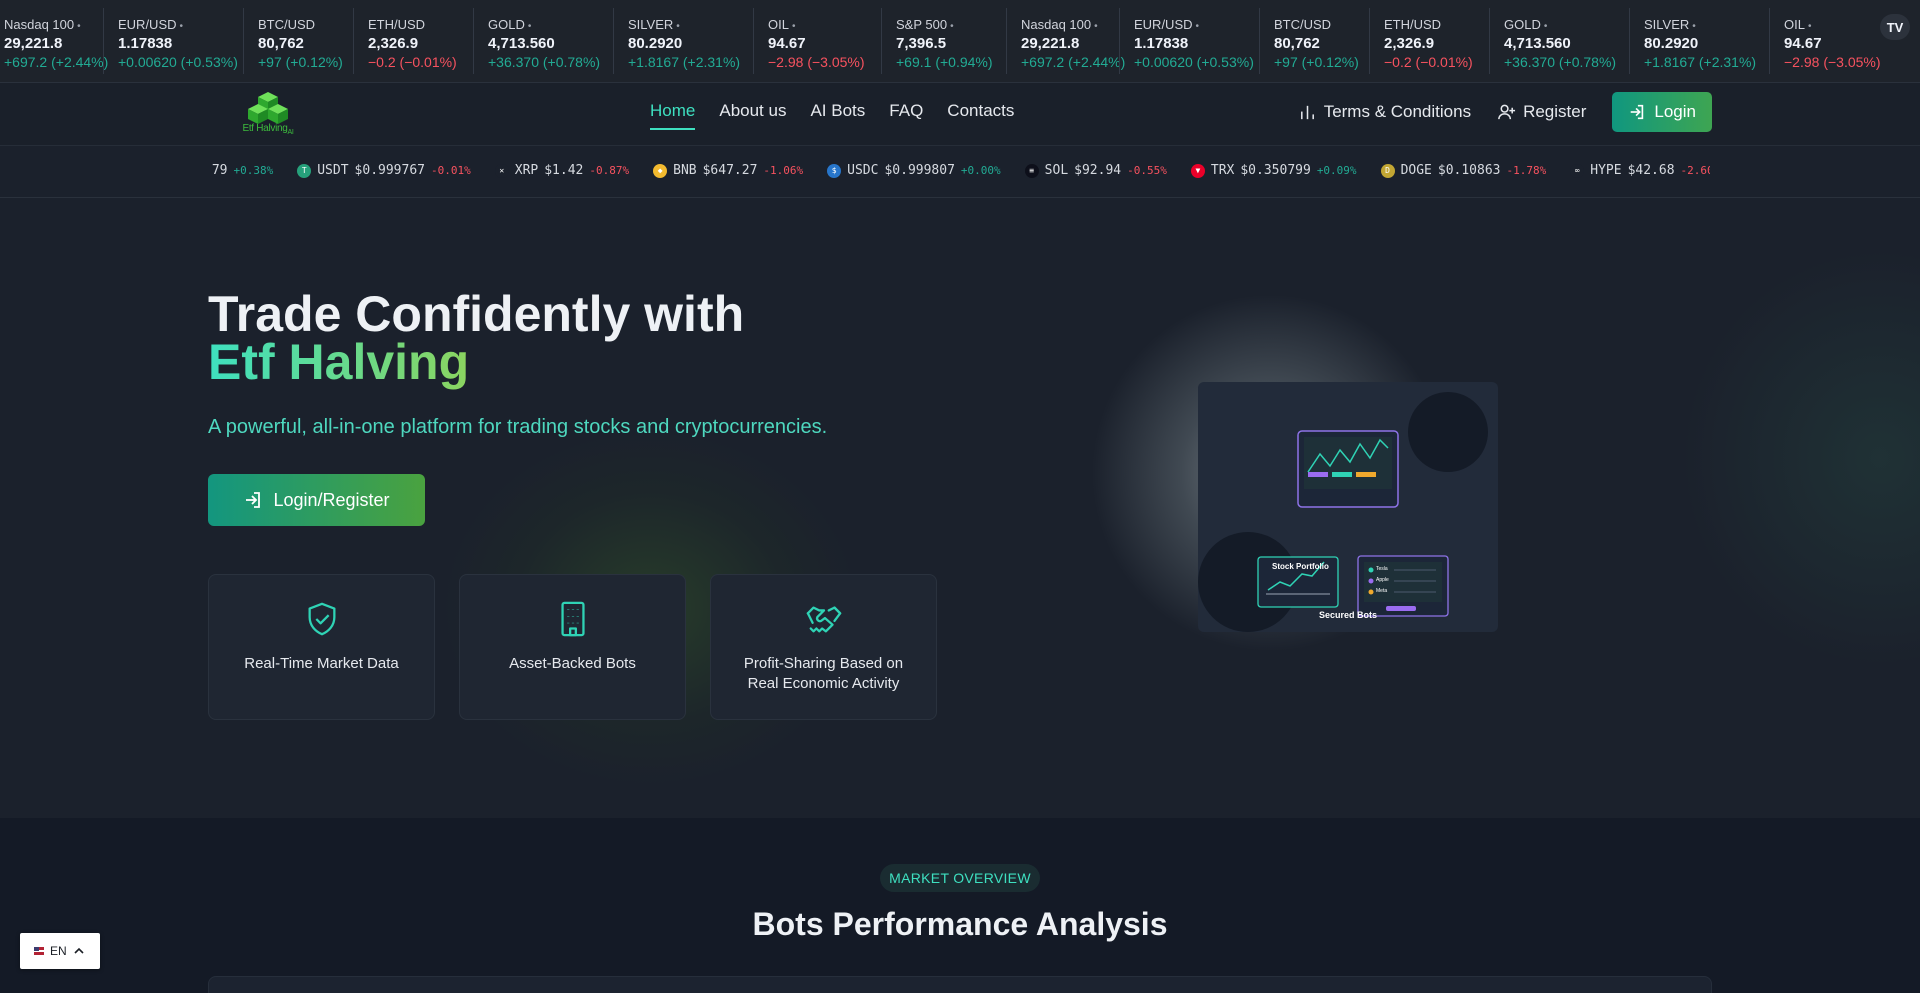 Image resolution: width=1920 pixels, height=993 pixels. What do you see at coordinates (1413, 24) in the screenshot?
I see `ticker-symbol: ETH/USD` at bounding box center [1413, 24].